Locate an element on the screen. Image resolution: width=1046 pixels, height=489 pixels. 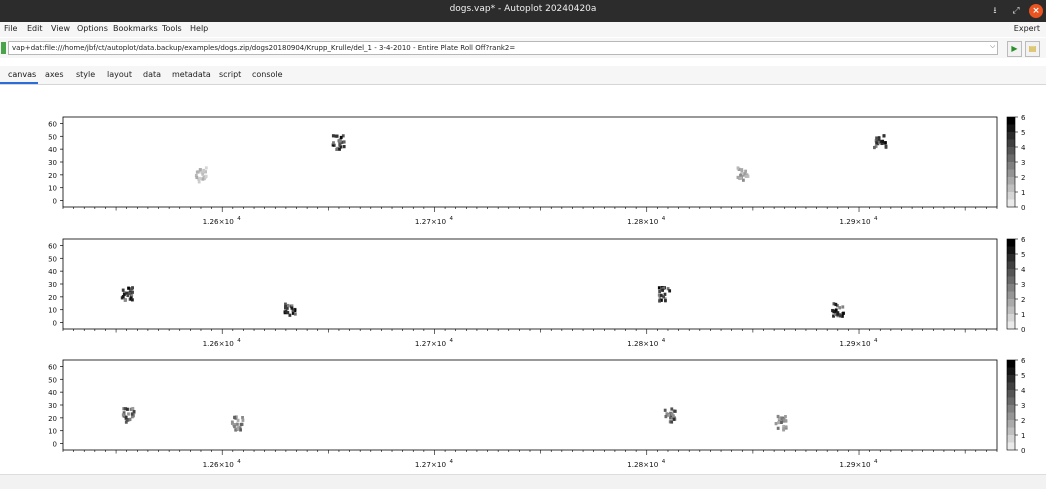
y-tick-label: 30 is located at coordinates (52, 406).